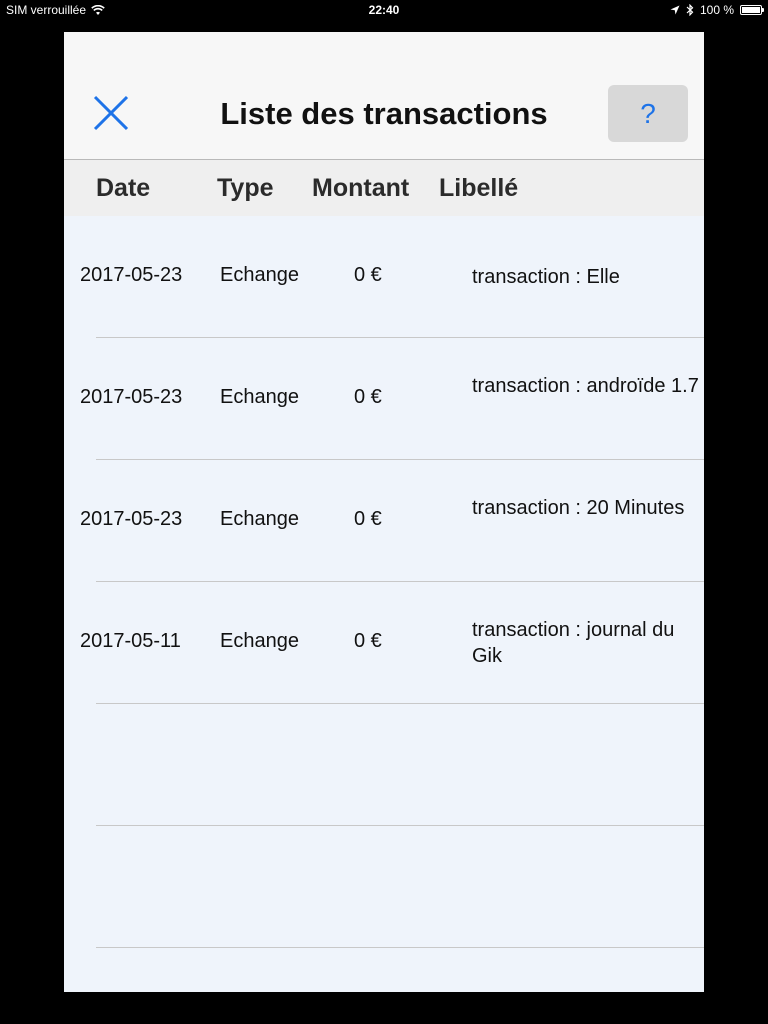  What do you see at coordinates (578, 508) in the screenshot?
I see `cell-label: transaction : 20 Minutes` at bounding box center [578, 508].